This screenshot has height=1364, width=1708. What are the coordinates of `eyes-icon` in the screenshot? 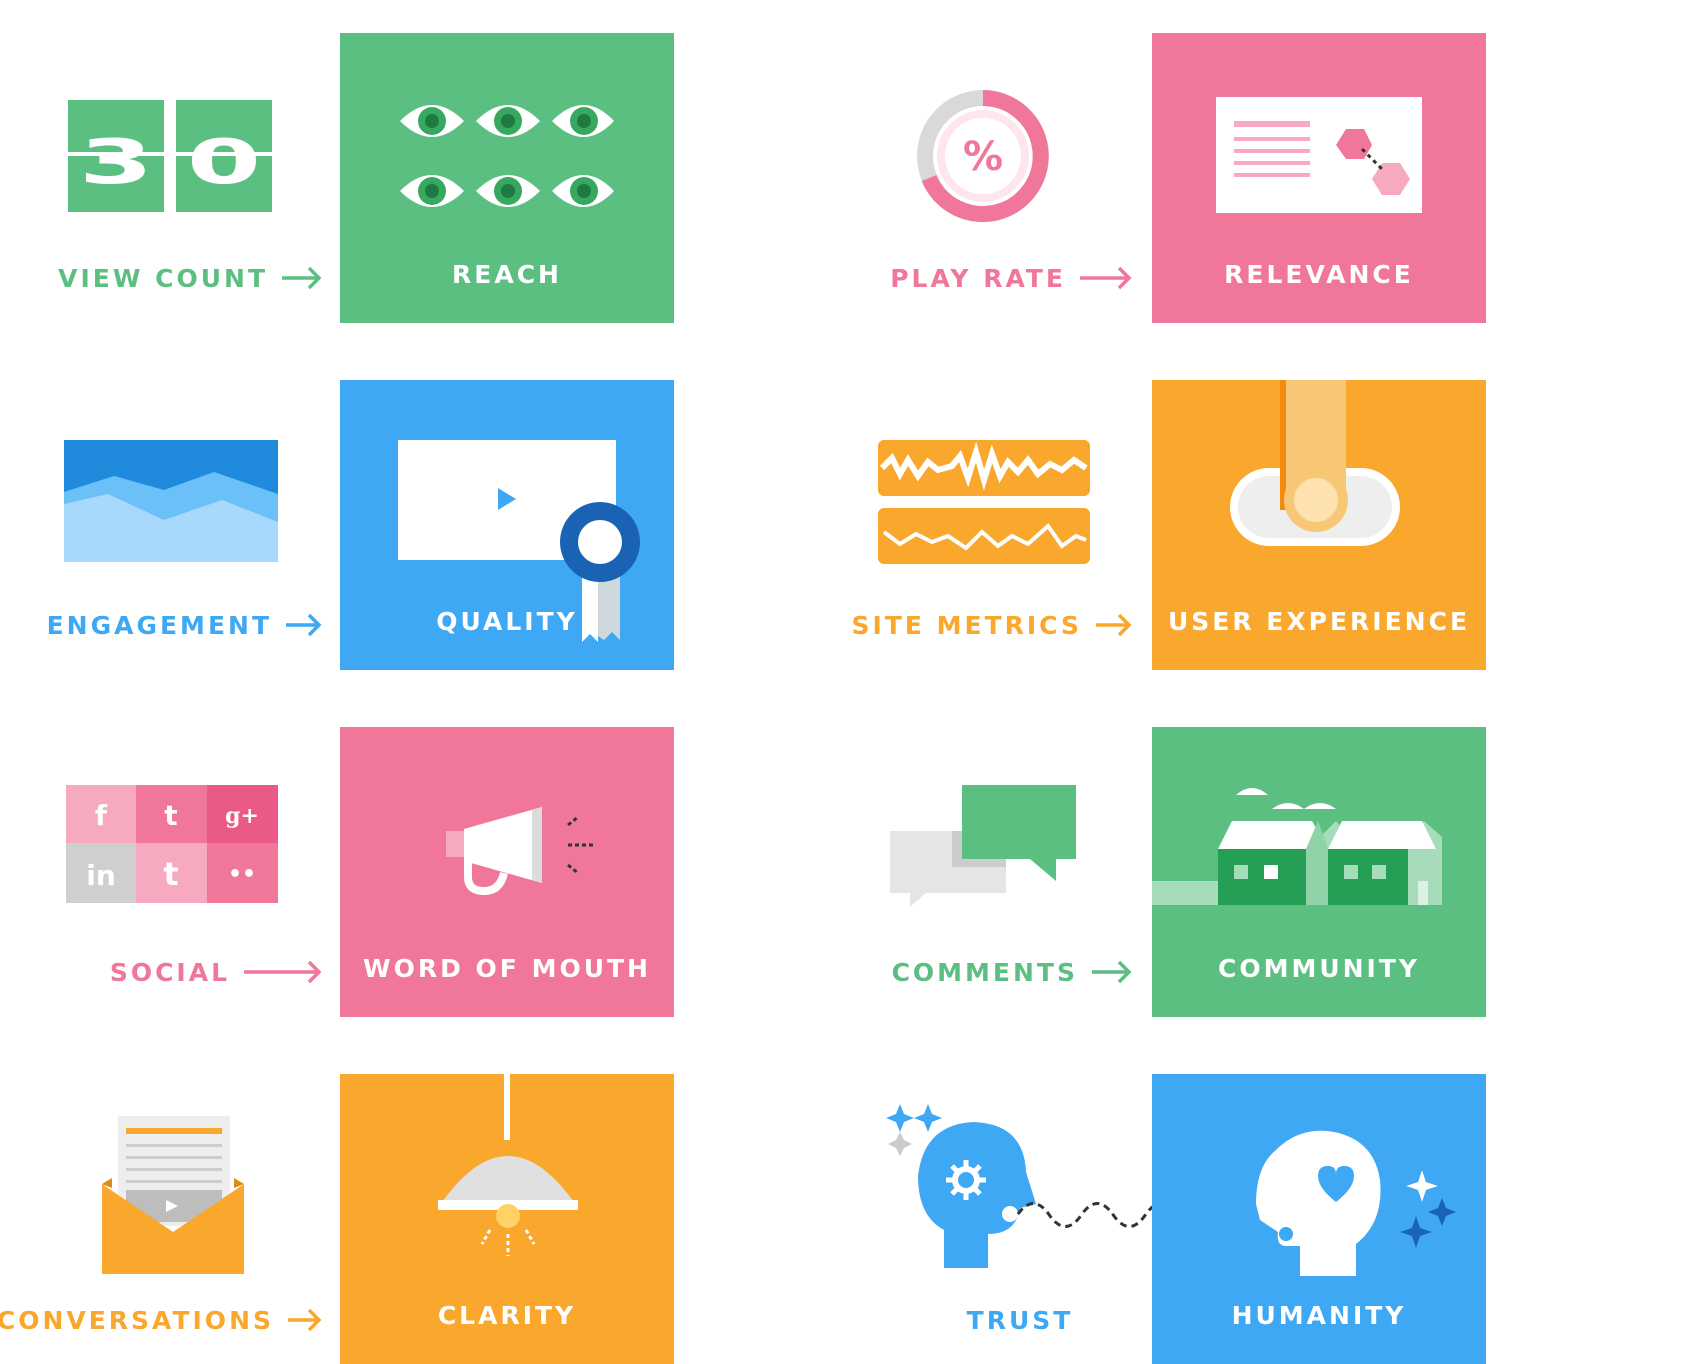 It's located at (507, 156).